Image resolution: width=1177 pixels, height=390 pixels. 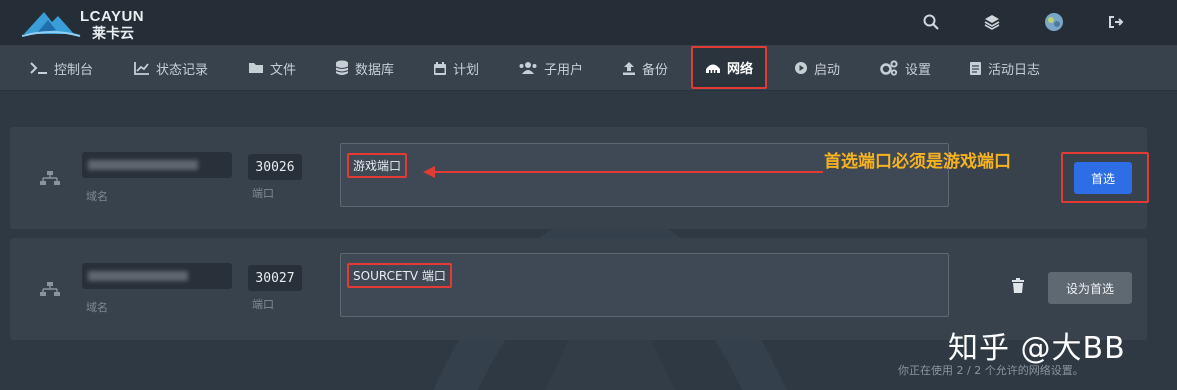 What do you see at coordinates (86, 23) in the screenshot?
I see `brand-logo: LCAYUN 莱卡云` at bounding box center [86, 23].